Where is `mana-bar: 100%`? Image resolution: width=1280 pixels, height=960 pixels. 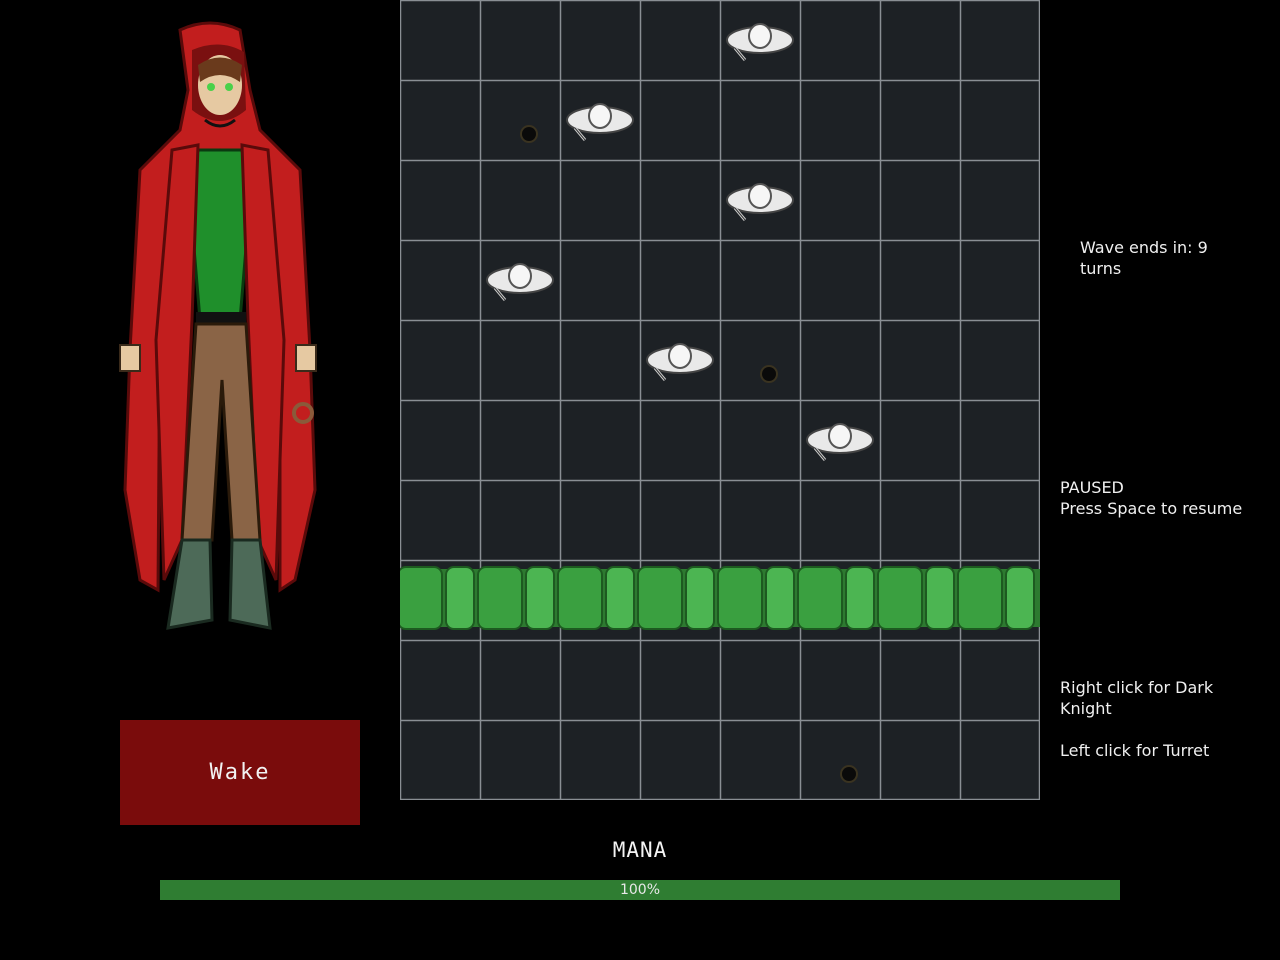
mana-bar: 100% is located at coordinates (640, 890).